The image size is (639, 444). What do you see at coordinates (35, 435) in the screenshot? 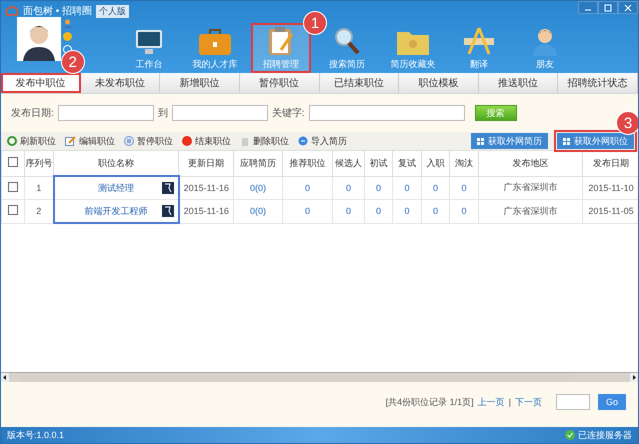
I see `version-text: 版本号:1.0.0.1` at bounding box center [35, 435].